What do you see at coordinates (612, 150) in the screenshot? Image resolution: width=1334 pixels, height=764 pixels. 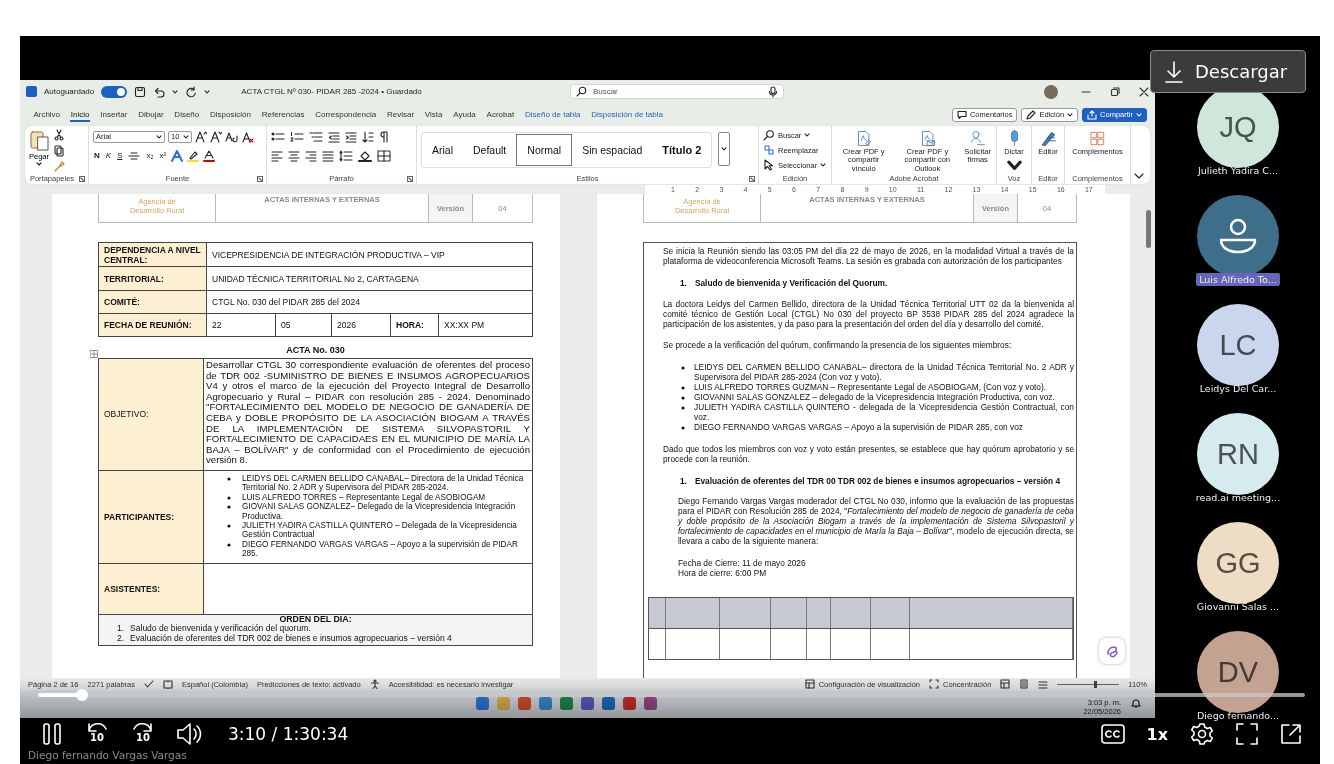 I see `style-option: Sin espaciad` at bounding box center [612, 150].